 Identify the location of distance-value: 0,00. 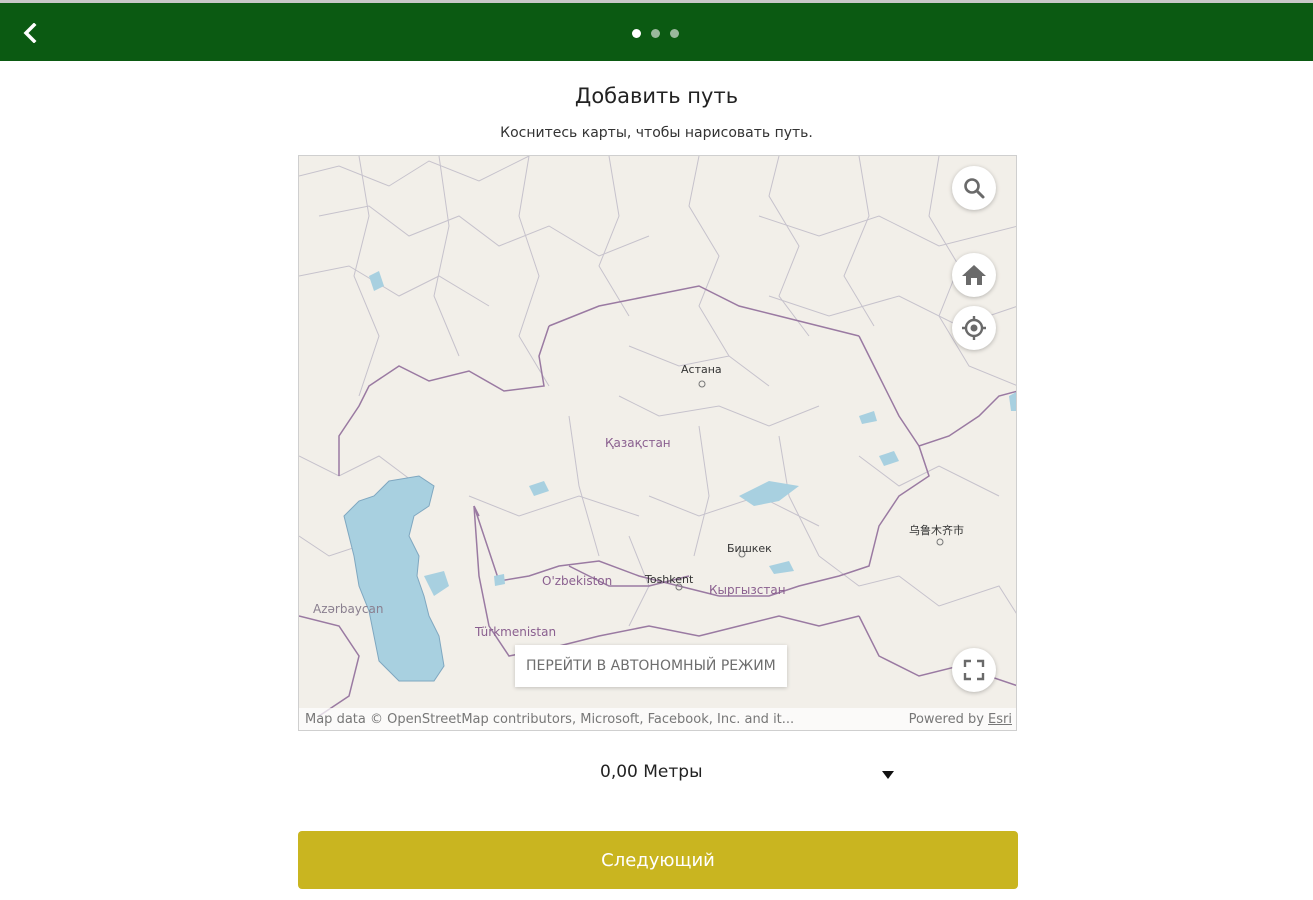
(619, 772).